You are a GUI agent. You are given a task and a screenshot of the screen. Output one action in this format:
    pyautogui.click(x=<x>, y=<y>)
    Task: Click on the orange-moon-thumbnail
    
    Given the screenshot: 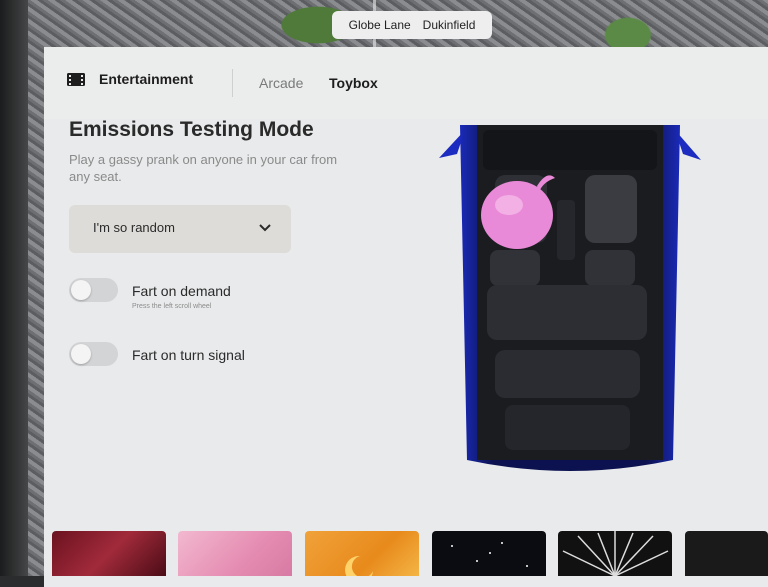 What is the action you would take?
    pyautogui.click(x=362, y=553)
    